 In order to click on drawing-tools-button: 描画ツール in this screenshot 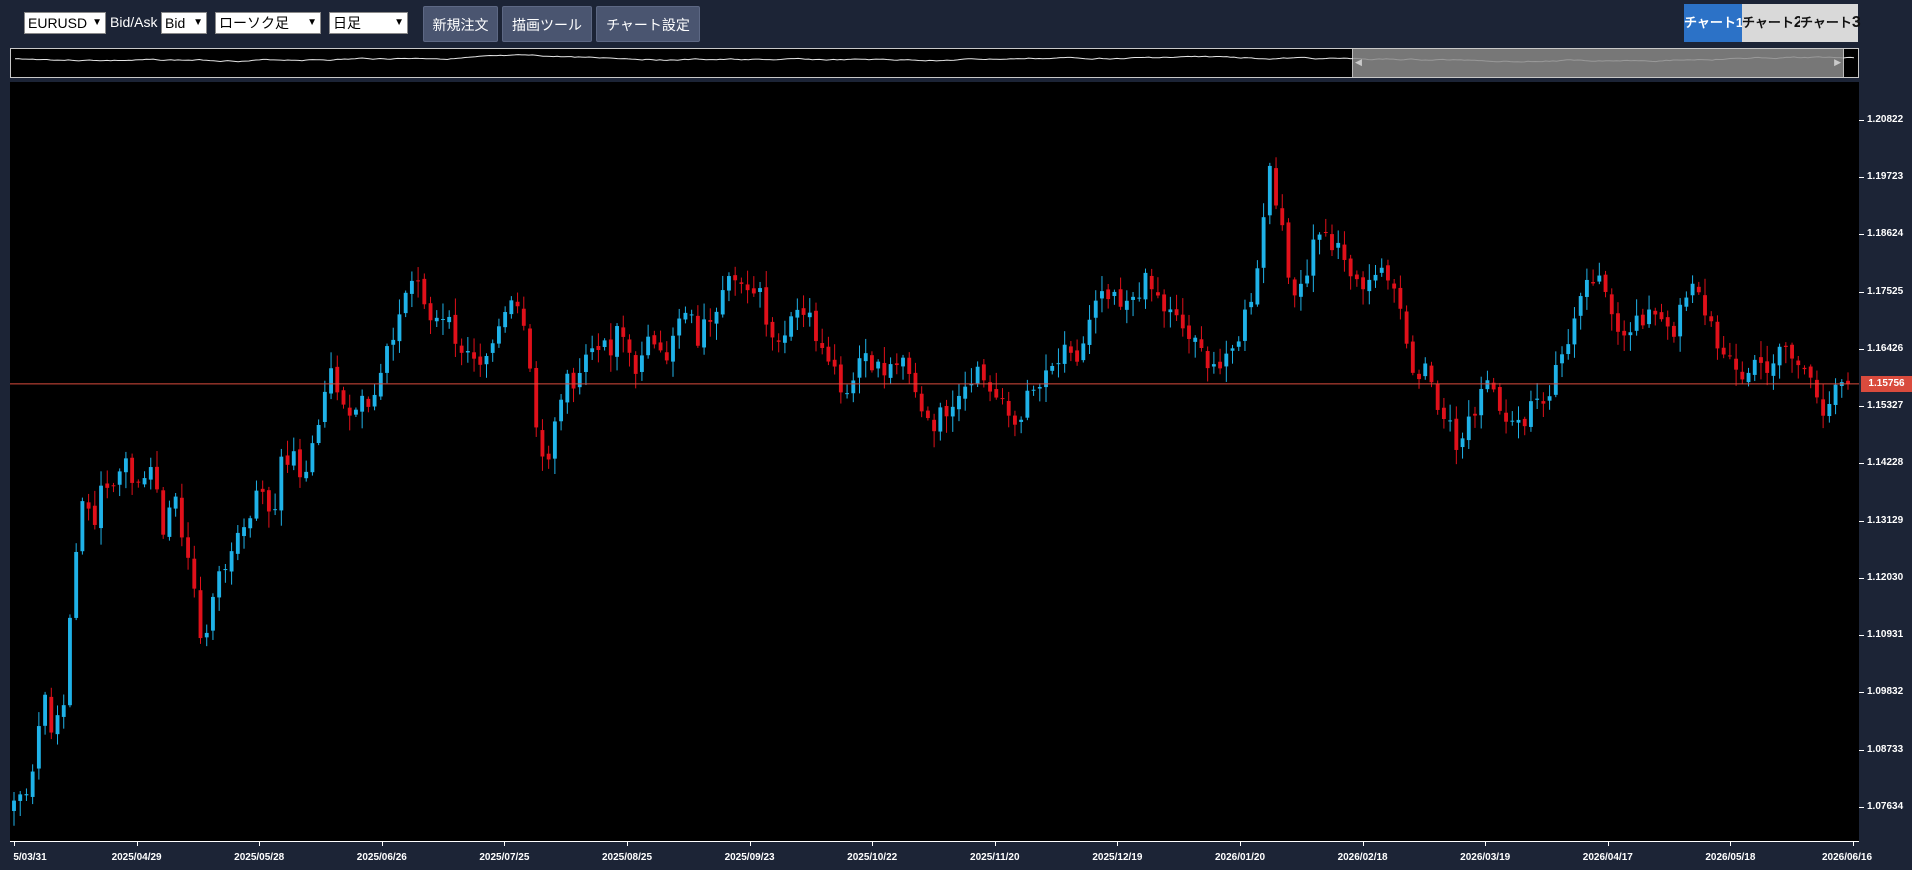, I will do `click(547, 24)`.